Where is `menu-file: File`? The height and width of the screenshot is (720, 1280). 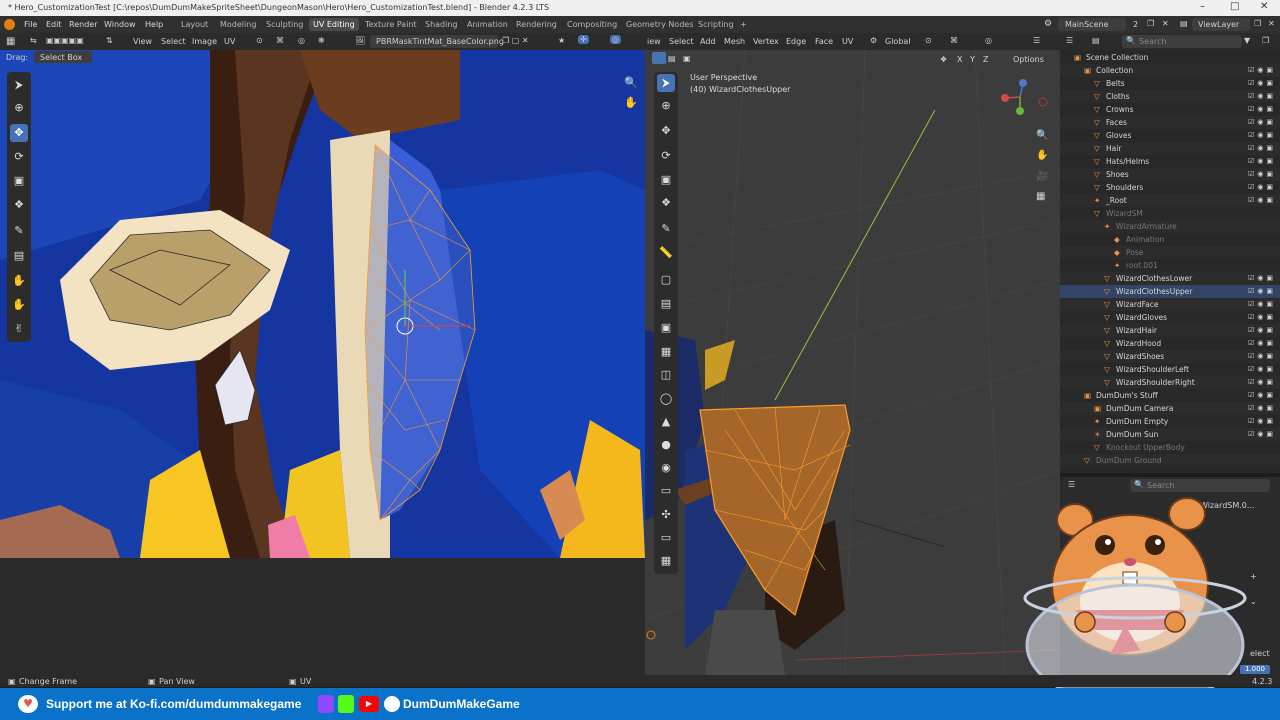
menu-file: File is located at coordinates (30, 24).